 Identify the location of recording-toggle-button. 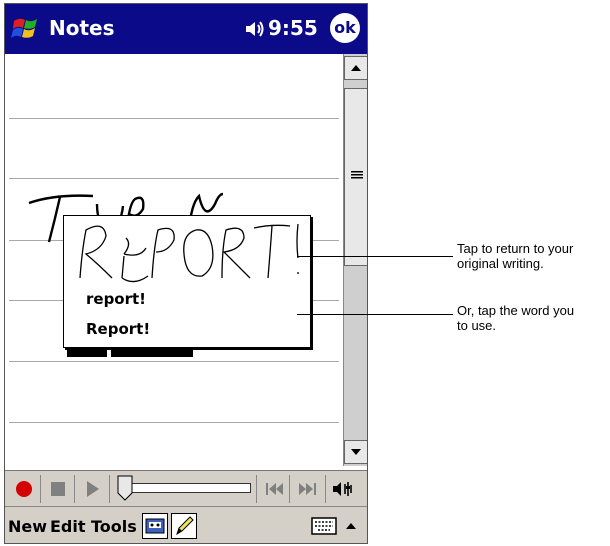
(155, 526).